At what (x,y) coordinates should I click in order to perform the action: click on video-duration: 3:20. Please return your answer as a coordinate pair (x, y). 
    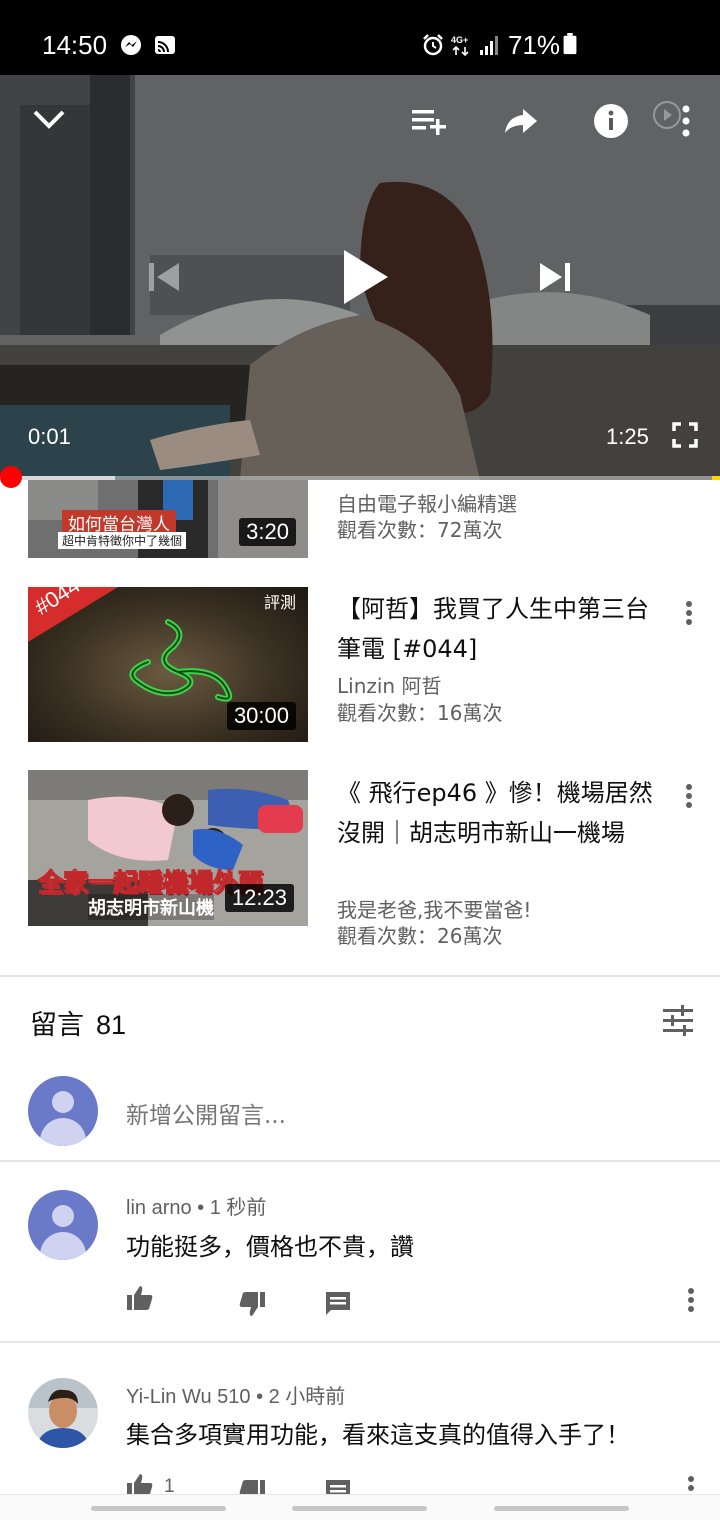
    Looking at the image, I should click on (267, 532).